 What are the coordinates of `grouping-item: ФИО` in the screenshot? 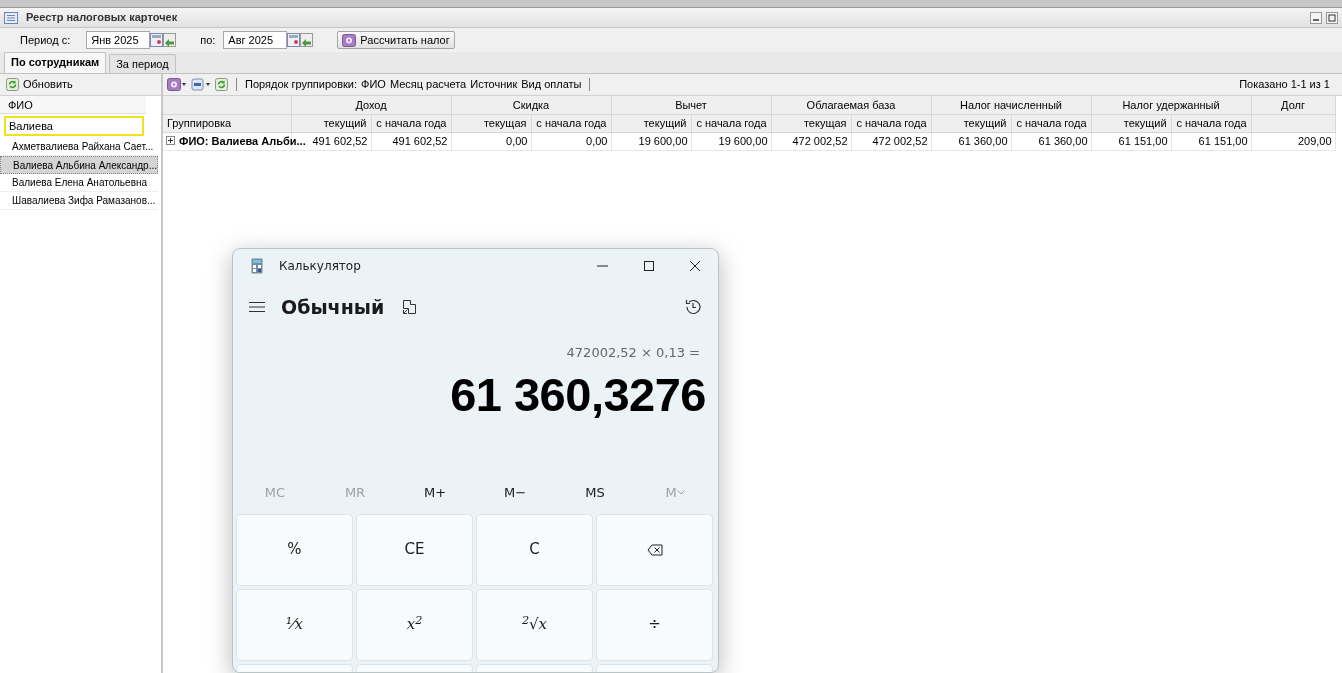 It's located at (373, 84).